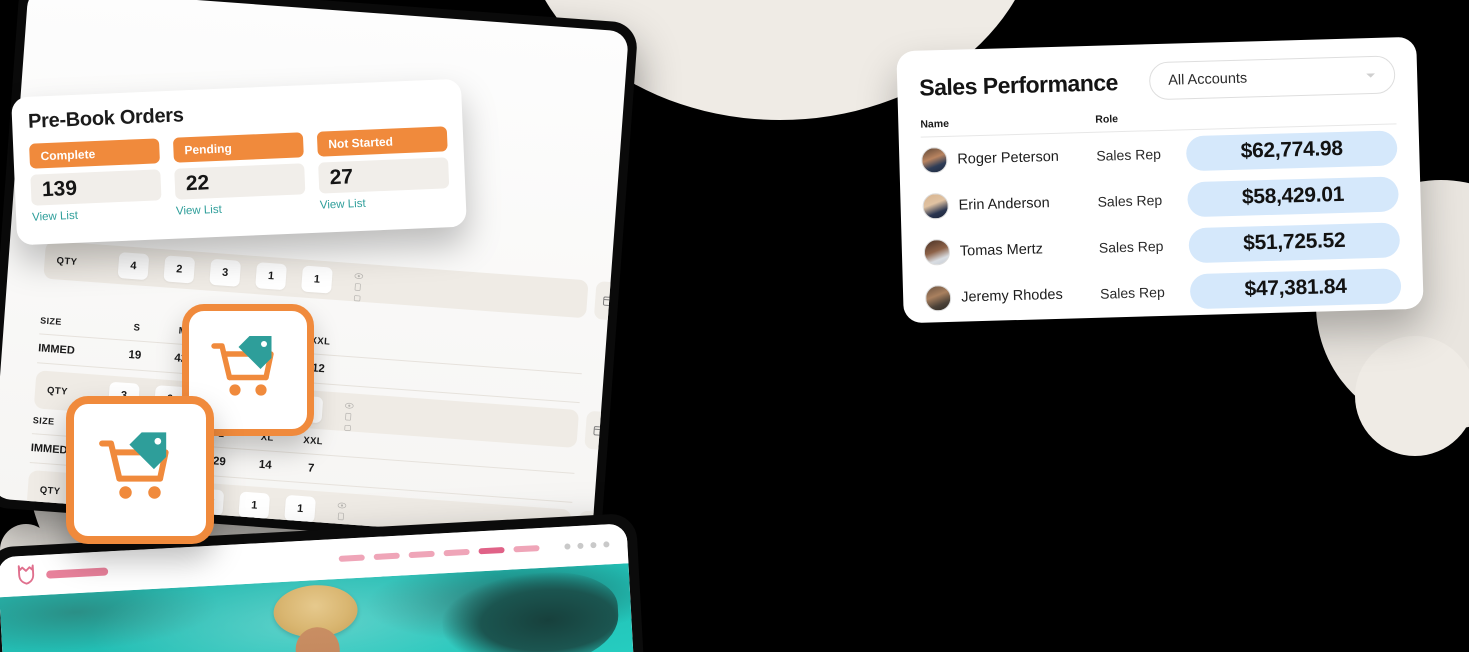 The height and width of the screenshot is (652, 1469). What do you see at coordinates (77, 573) in the screenshot?
I see `brand-name-pill` at bounding box center [77, 573].